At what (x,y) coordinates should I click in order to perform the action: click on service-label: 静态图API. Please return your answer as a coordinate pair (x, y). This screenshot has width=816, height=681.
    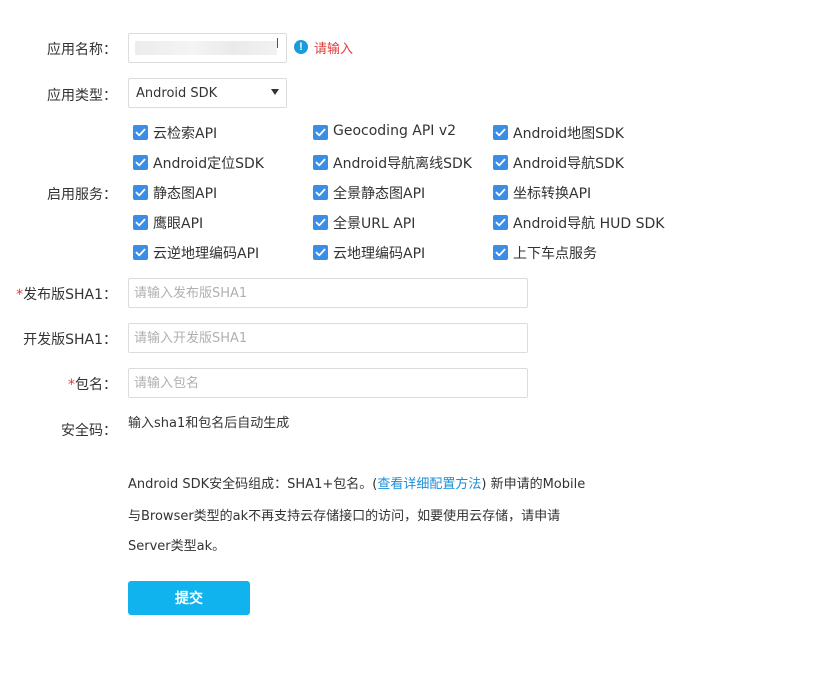
    Looking at the image, I should click on (185, 194).